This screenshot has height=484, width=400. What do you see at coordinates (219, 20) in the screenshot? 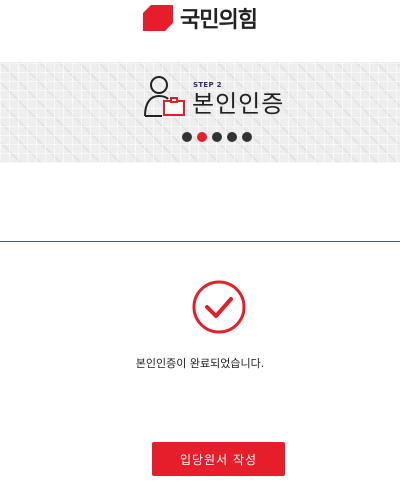
I see `logo-text: 국민의힘` at bounding box center [219, 20].